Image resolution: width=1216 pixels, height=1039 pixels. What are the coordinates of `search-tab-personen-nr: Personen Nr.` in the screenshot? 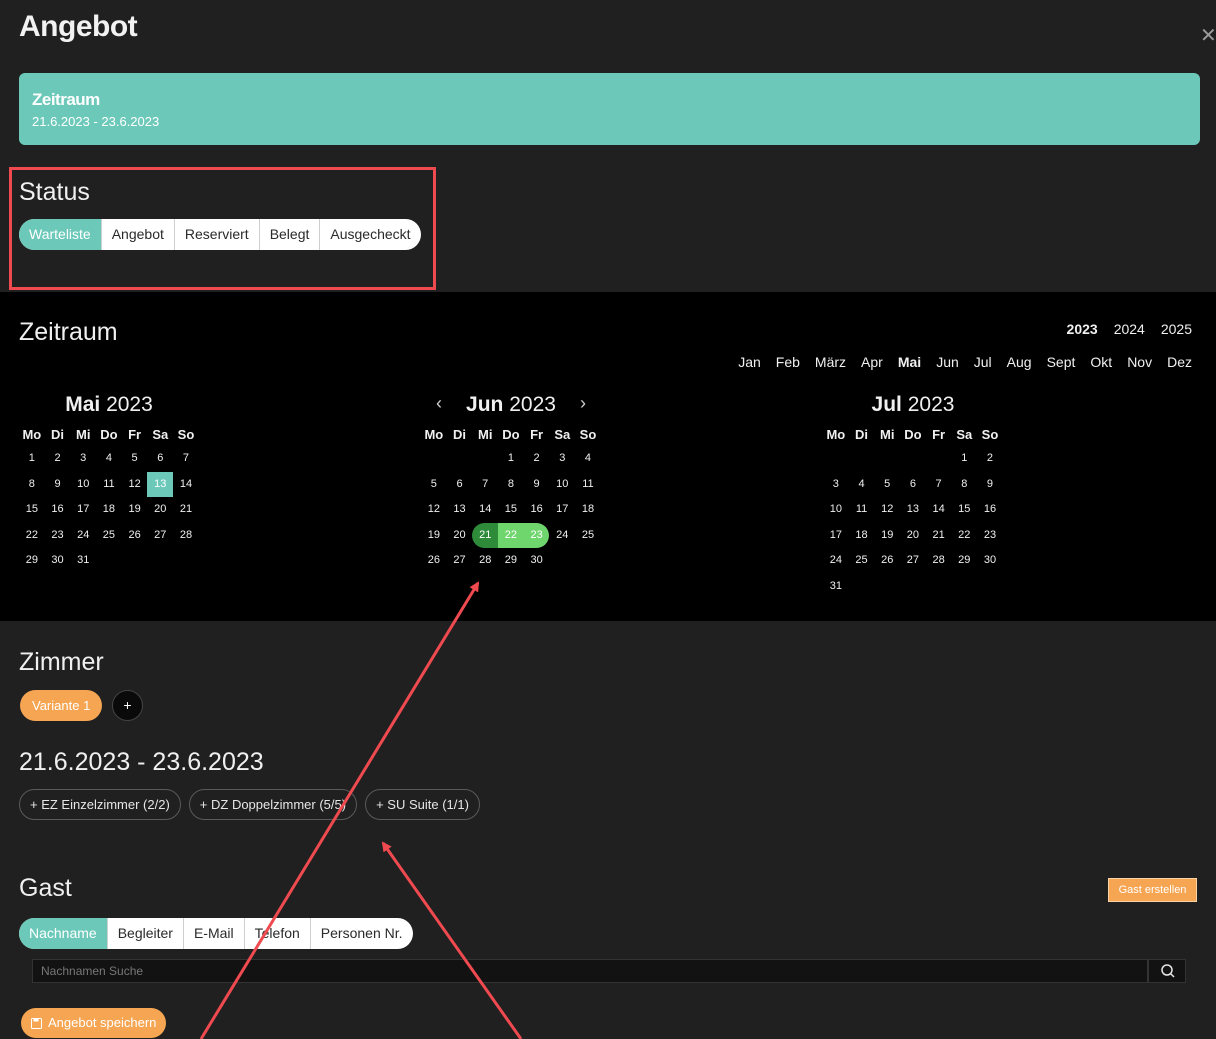 It's located at (362, 933).